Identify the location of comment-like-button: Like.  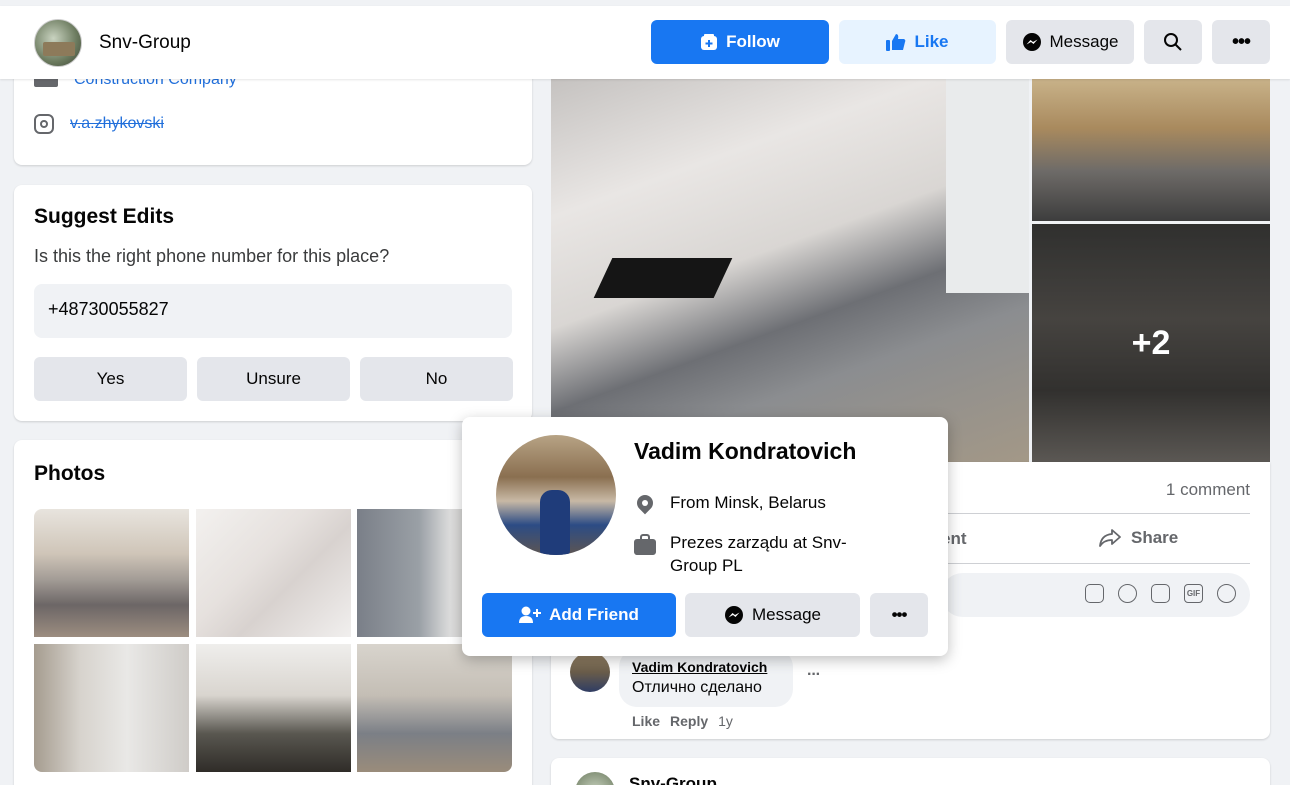
(646, 721).